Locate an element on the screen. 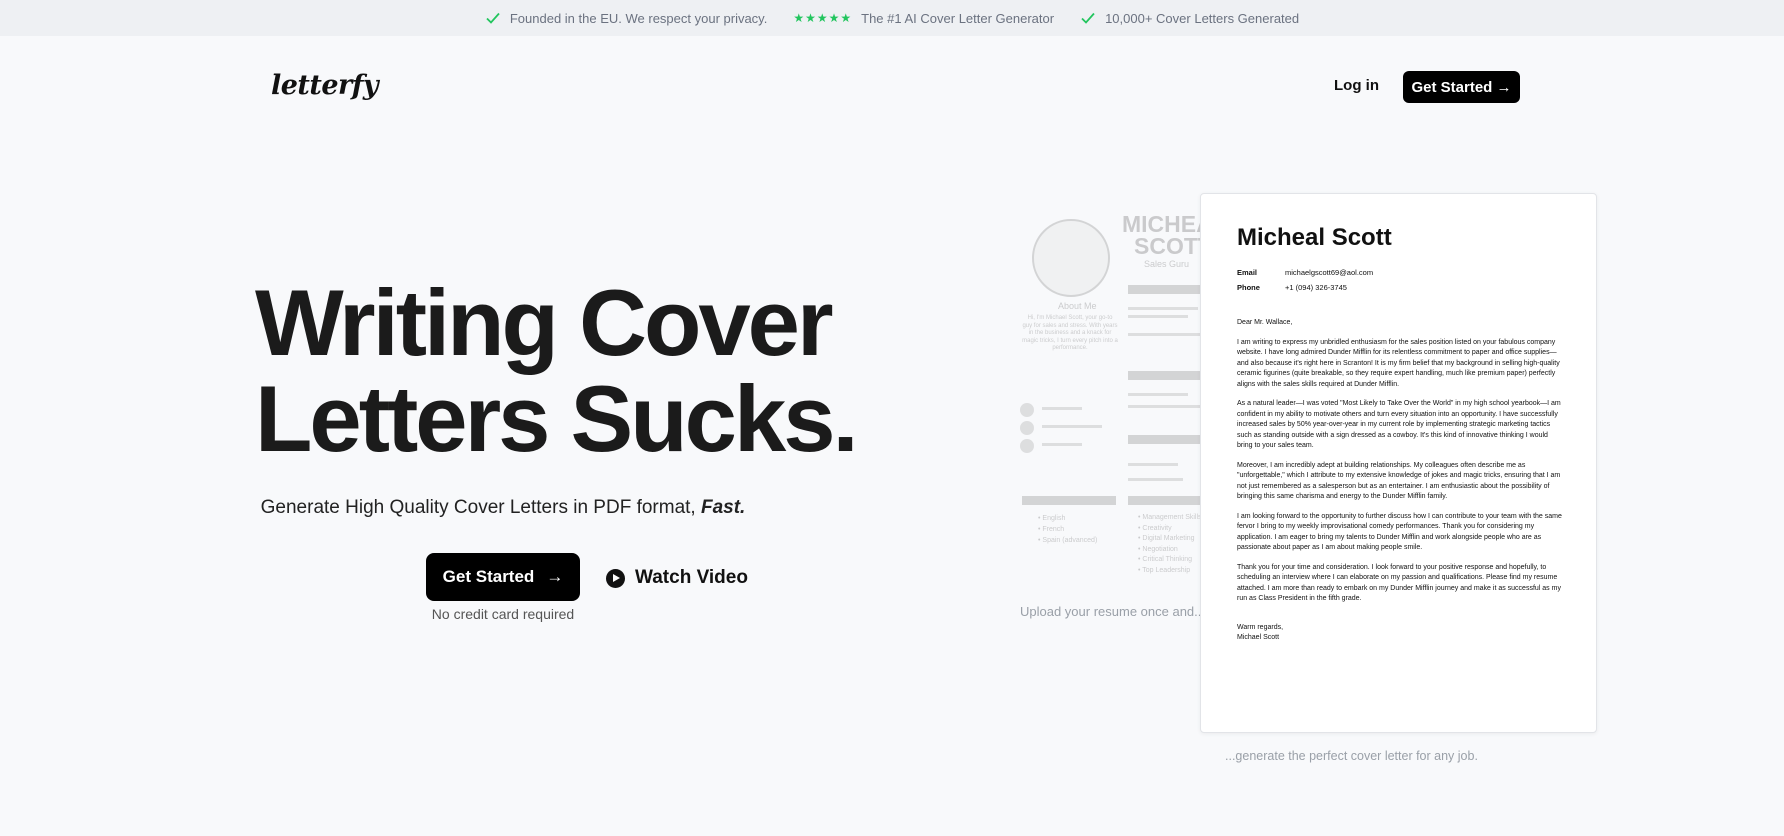 The height and width of the screenshot is (836, 1784). letter-signature: Michael Scott is located at coordinates (1258, 637).